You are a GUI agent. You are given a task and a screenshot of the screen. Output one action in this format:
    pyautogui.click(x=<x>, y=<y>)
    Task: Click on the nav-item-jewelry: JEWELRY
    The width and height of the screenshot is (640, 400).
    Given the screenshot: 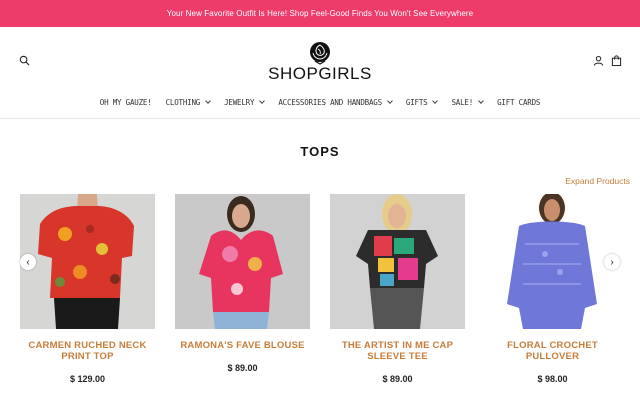 What is the action you would take?
    pyautogui.click(x=245, y=102)
    